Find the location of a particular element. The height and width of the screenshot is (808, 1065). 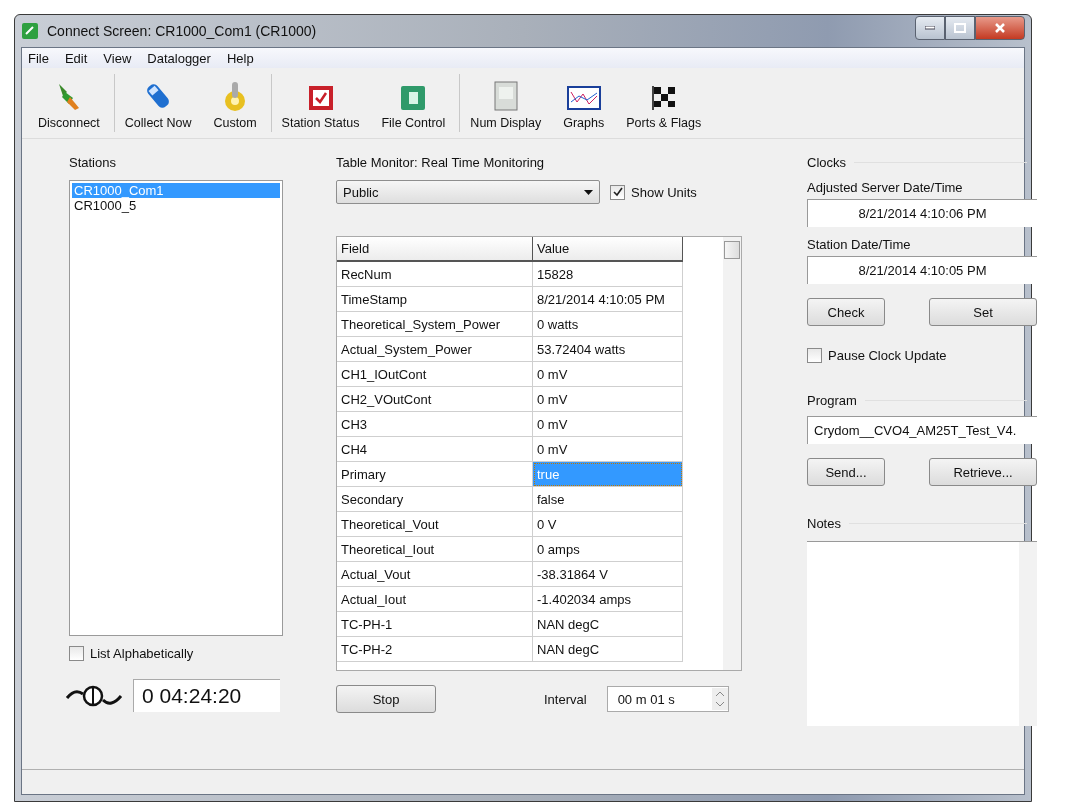

column-header: Value is located at coordinates (608, 249).